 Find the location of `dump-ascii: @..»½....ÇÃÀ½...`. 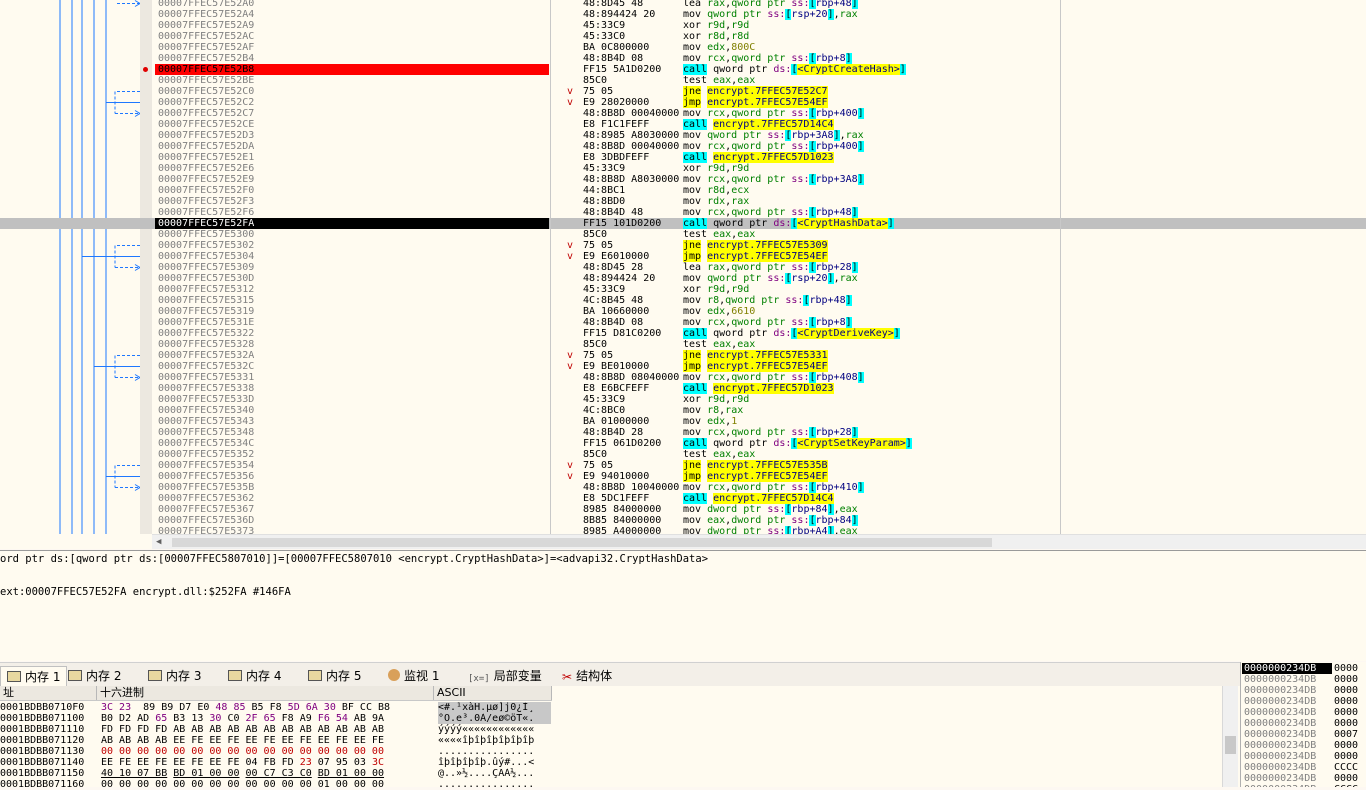

dump-ascii: @..»½....ÇÃÀ½... is located at coordinates (494, 773).